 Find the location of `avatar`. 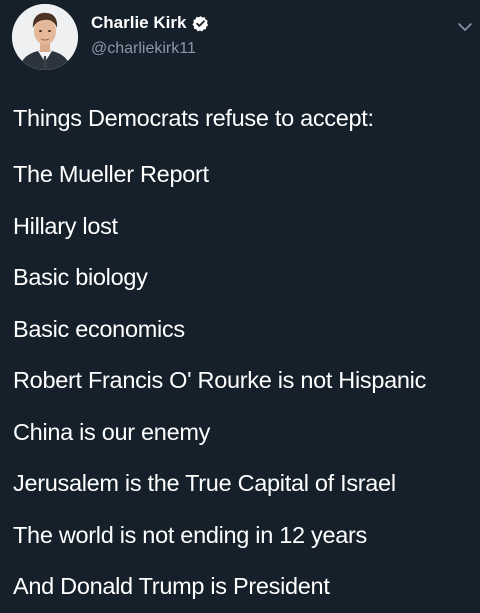

avatar is located at coordinates (45, 37).